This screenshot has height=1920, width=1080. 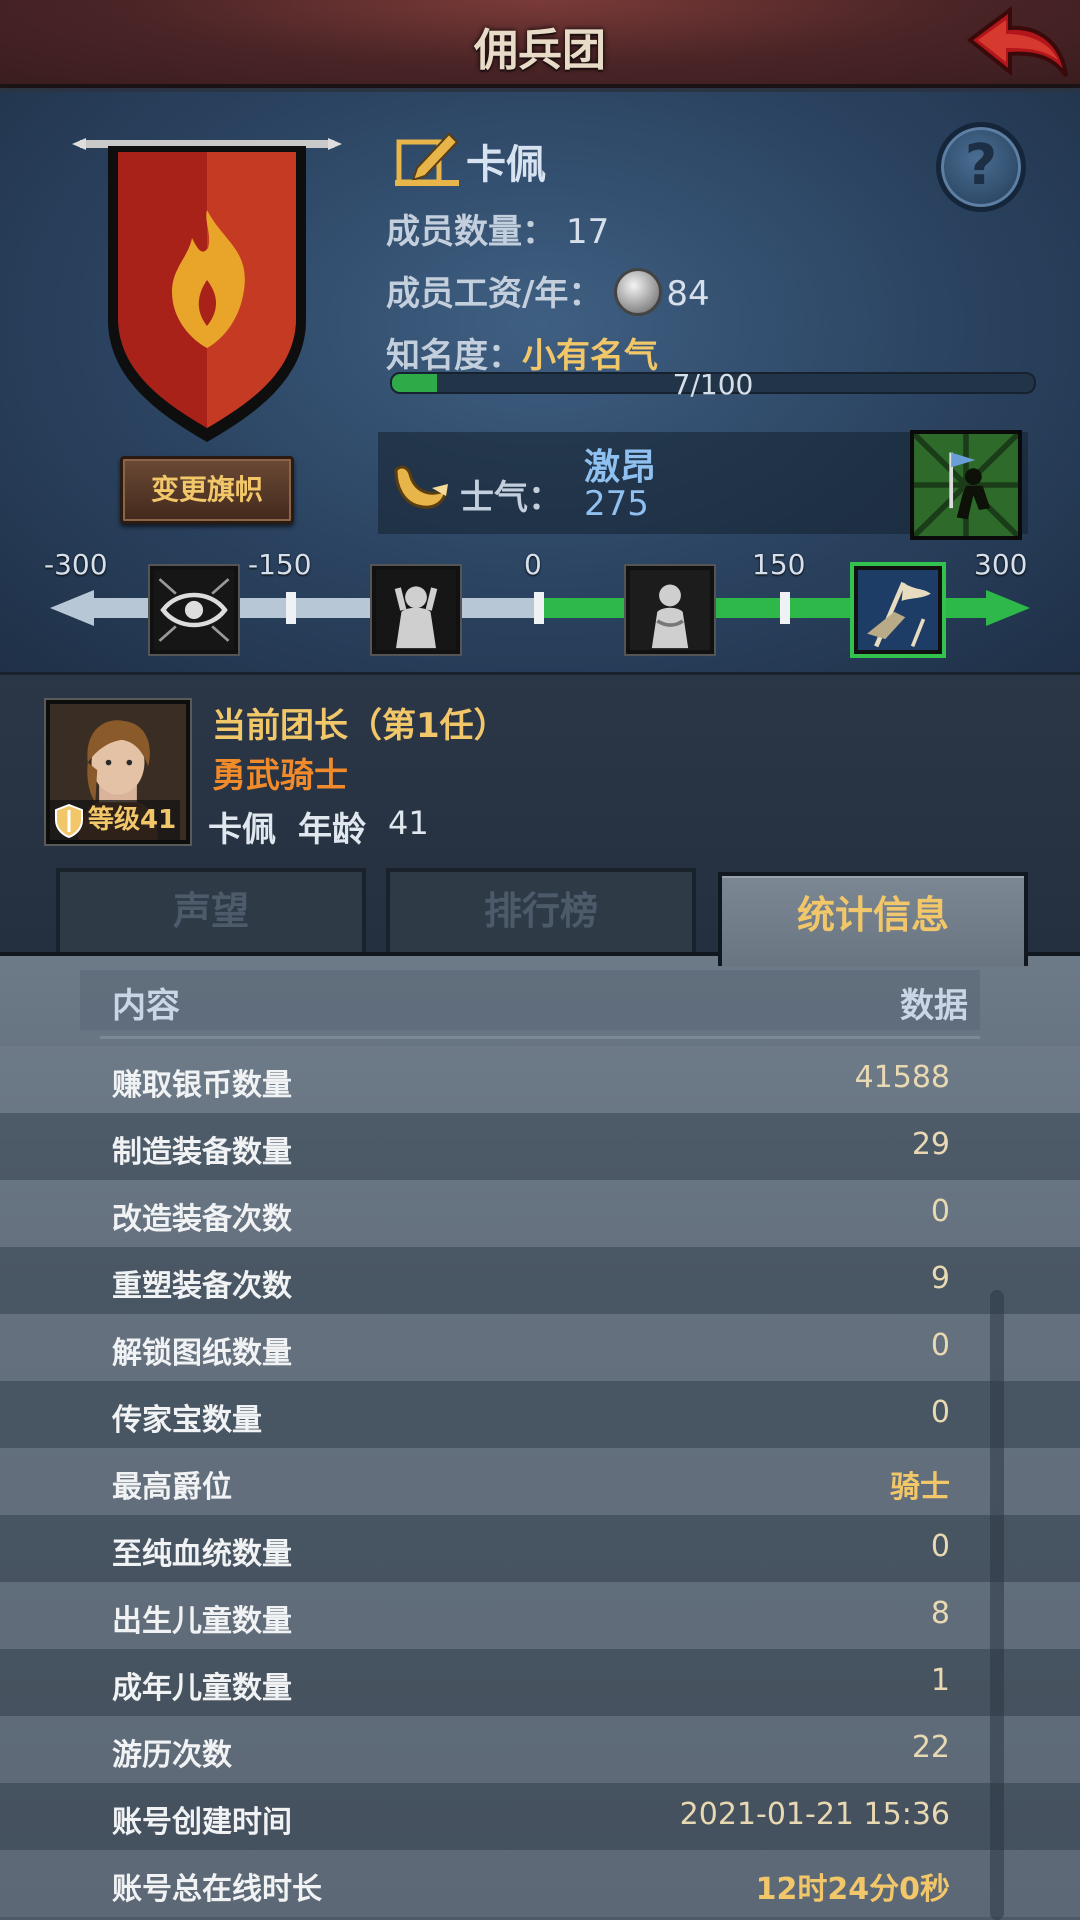 I want to click on fire-banner-icon, so click(x=207, y=290).